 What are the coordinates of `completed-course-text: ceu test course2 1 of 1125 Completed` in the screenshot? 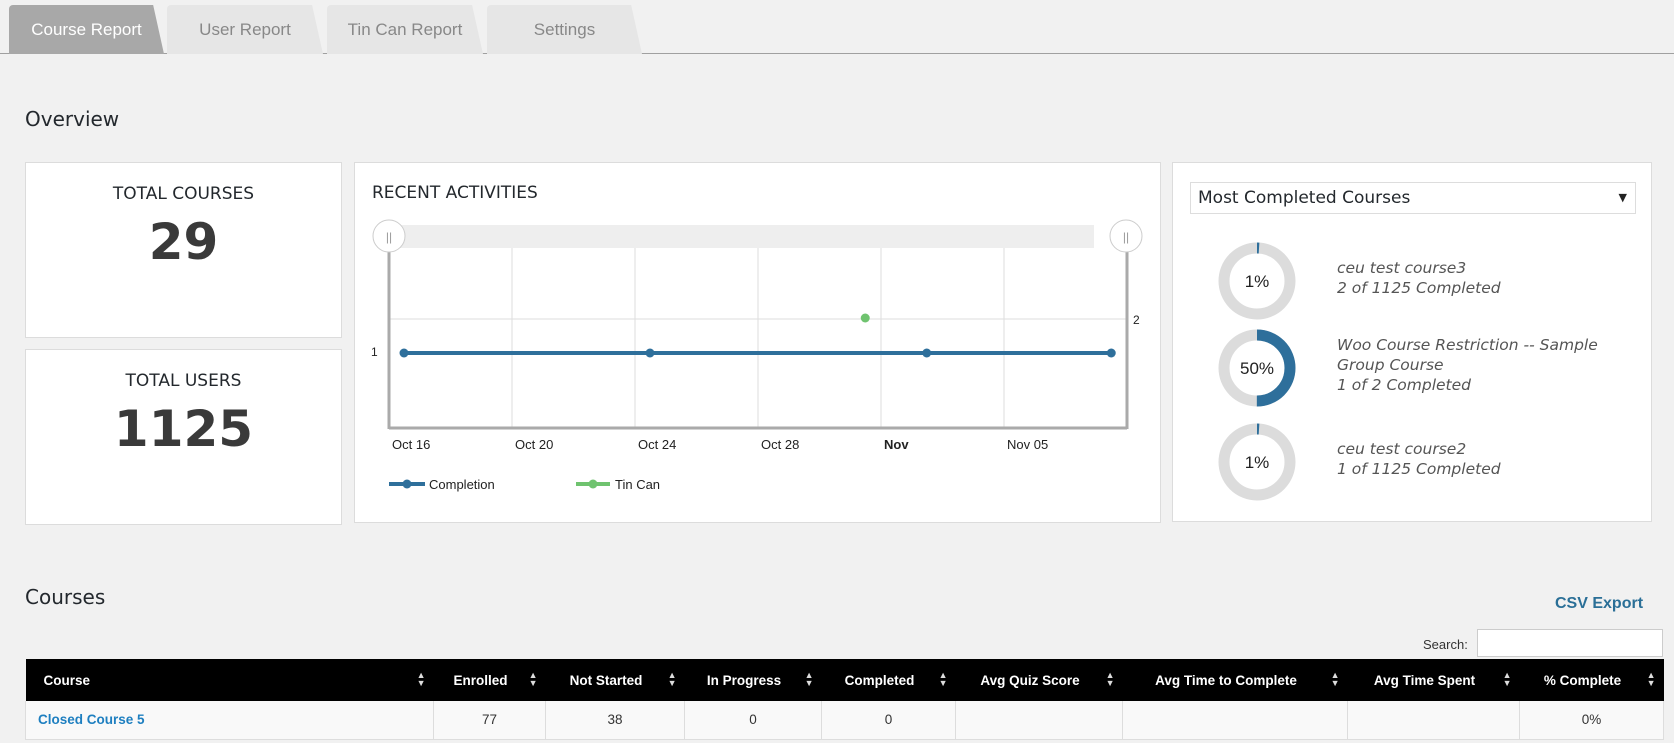 It's located at (1487, 459).